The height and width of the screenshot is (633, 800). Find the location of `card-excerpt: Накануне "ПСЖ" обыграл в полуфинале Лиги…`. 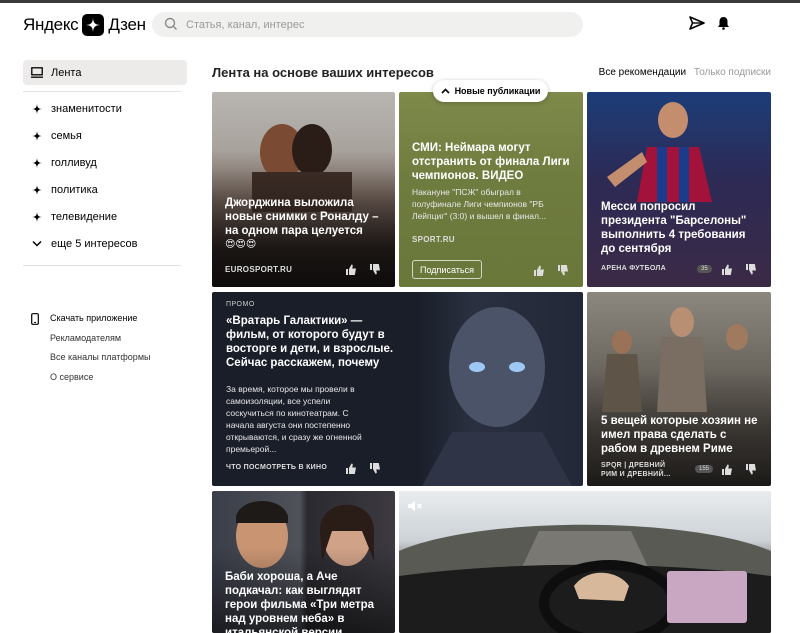

card-excerpt: Накануне "ПСЖ" обыграл в полуфинале Лиги… is located at coordinates (479, 204).